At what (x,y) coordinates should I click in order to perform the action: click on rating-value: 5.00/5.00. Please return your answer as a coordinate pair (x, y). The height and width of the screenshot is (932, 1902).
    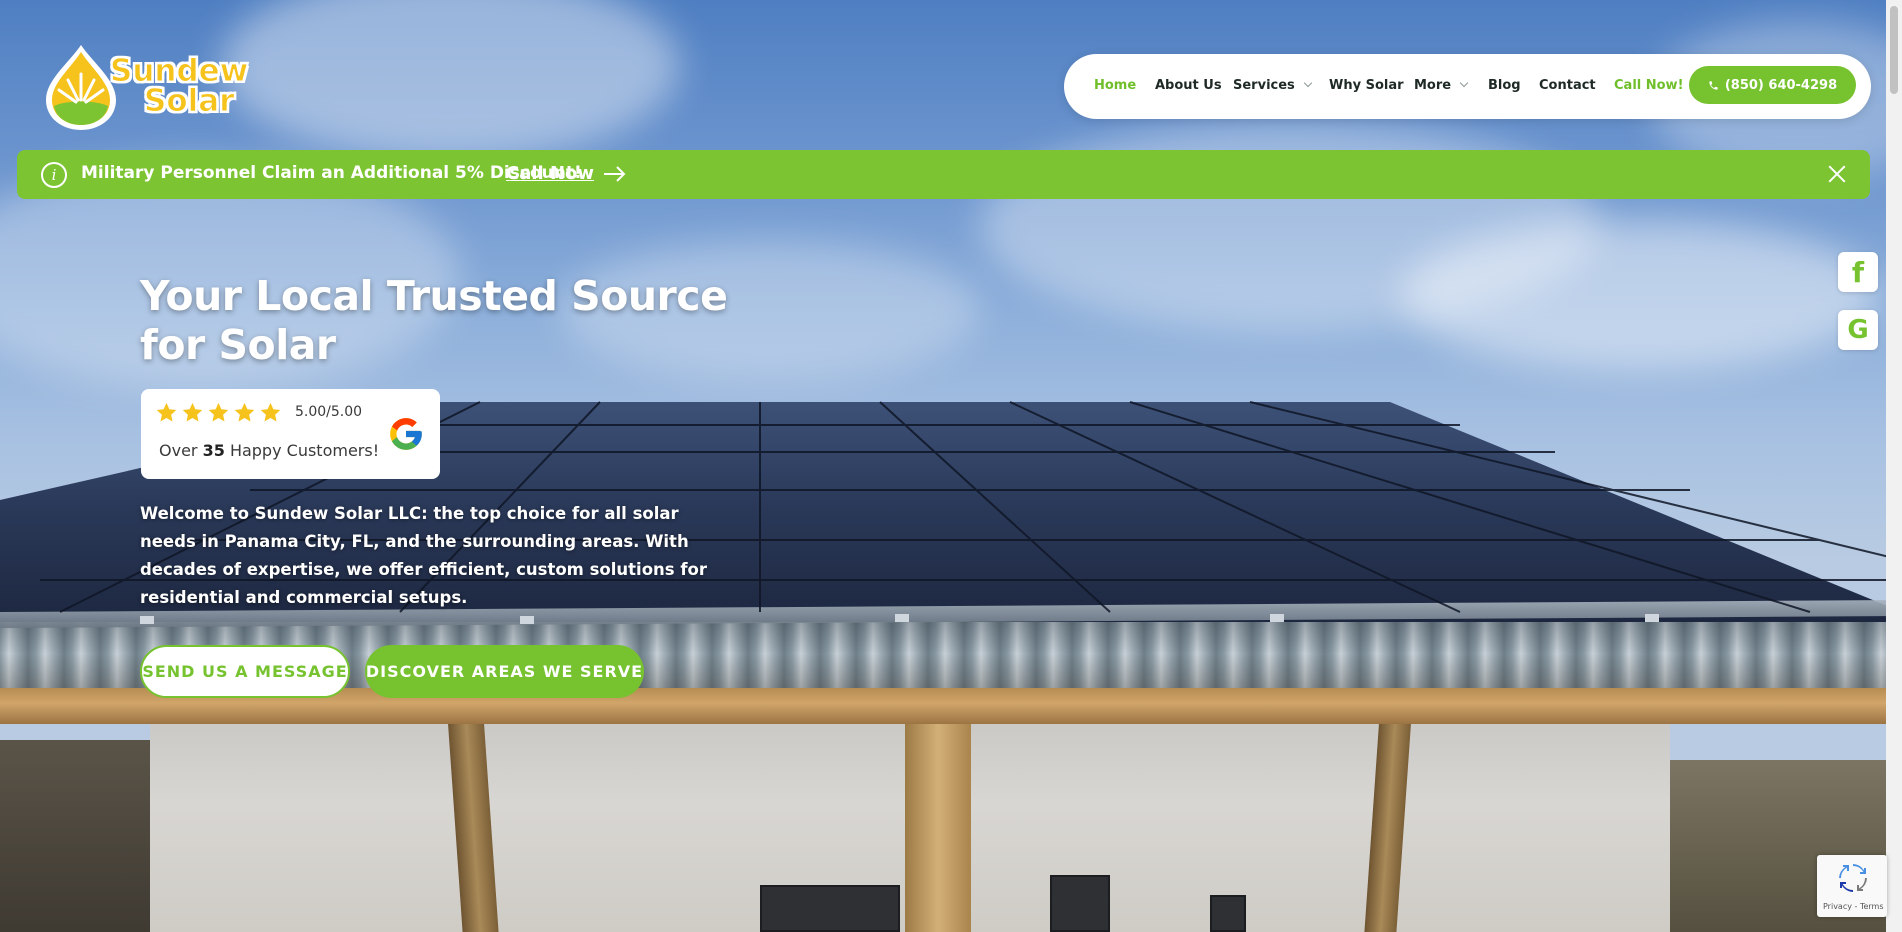
    Looking at the image, I should click on (329, 412).